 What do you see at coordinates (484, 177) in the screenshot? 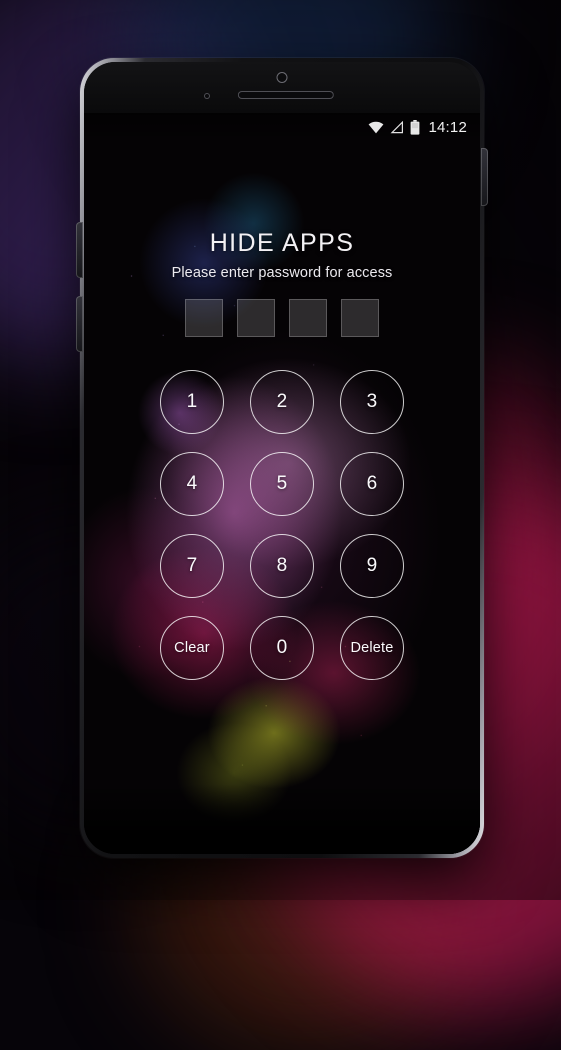
I see `power-button` at bounding box center [484, 177].